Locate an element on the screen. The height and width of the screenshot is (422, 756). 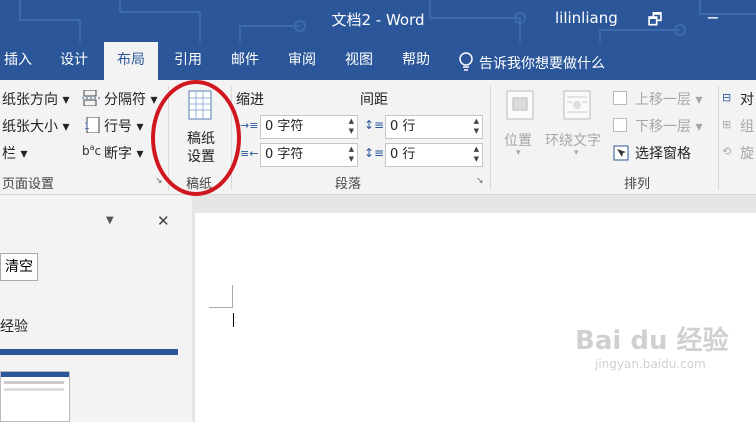
group-button: 组 is located at coordinates (747, 126).